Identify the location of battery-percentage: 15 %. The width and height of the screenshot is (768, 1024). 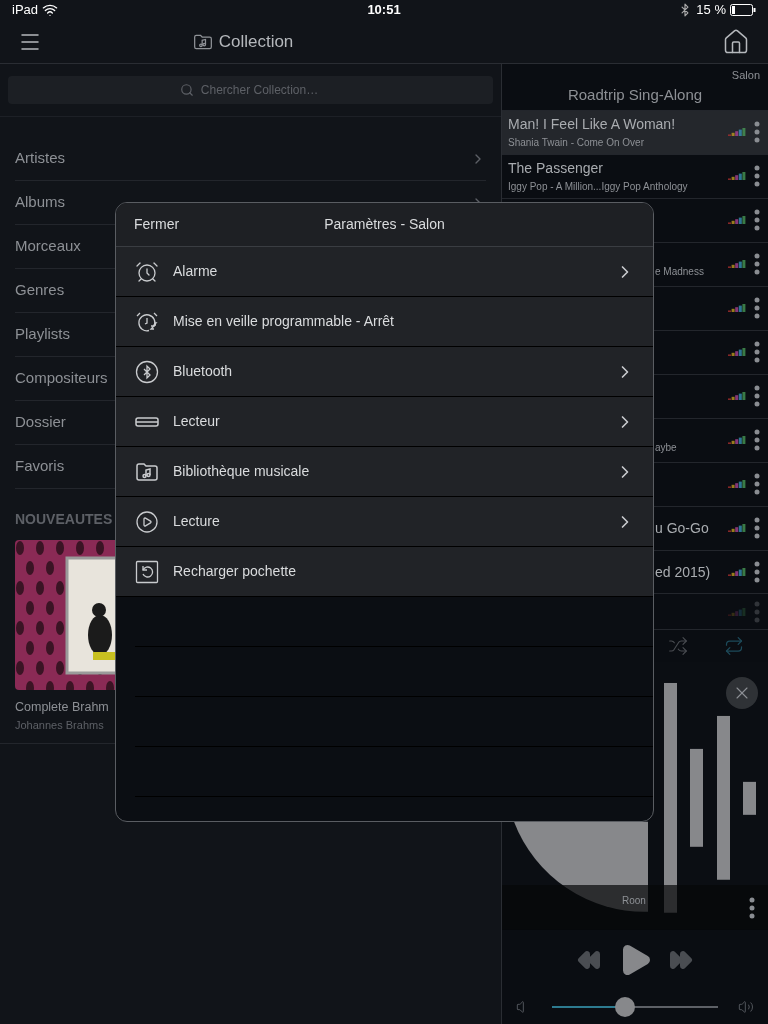
(711, 10).